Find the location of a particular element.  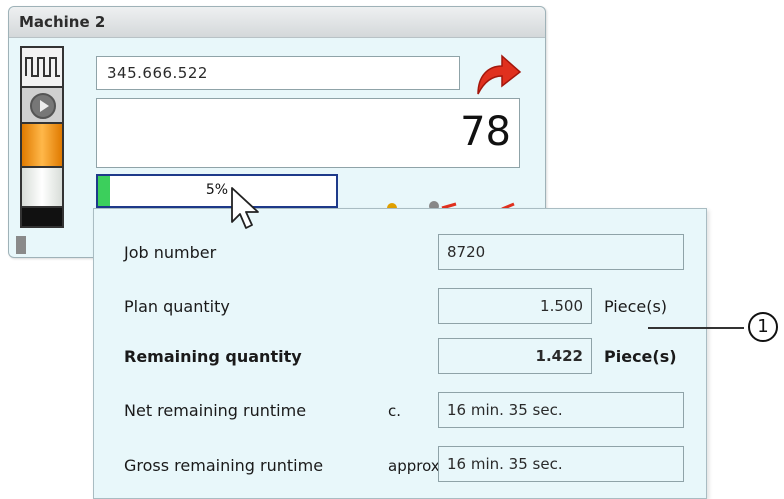

gross-runtime-label: Gross remaining runtime is located at coordinates (224, 465).